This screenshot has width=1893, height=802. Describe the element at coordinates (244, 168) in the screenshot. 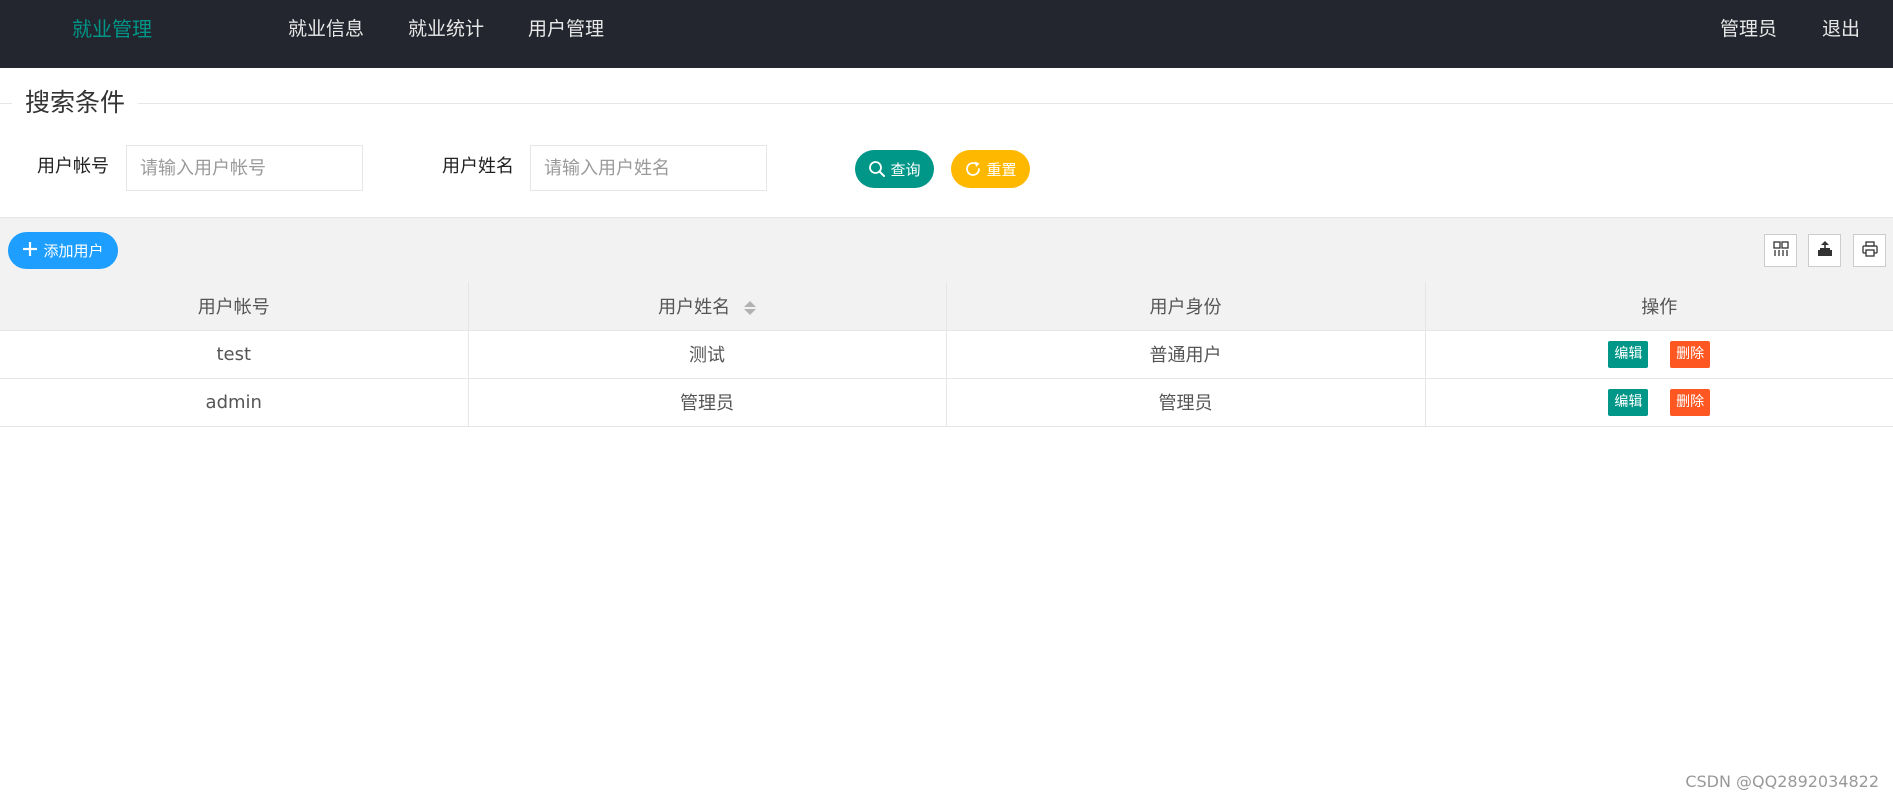

I see `account-search-input` at that location.